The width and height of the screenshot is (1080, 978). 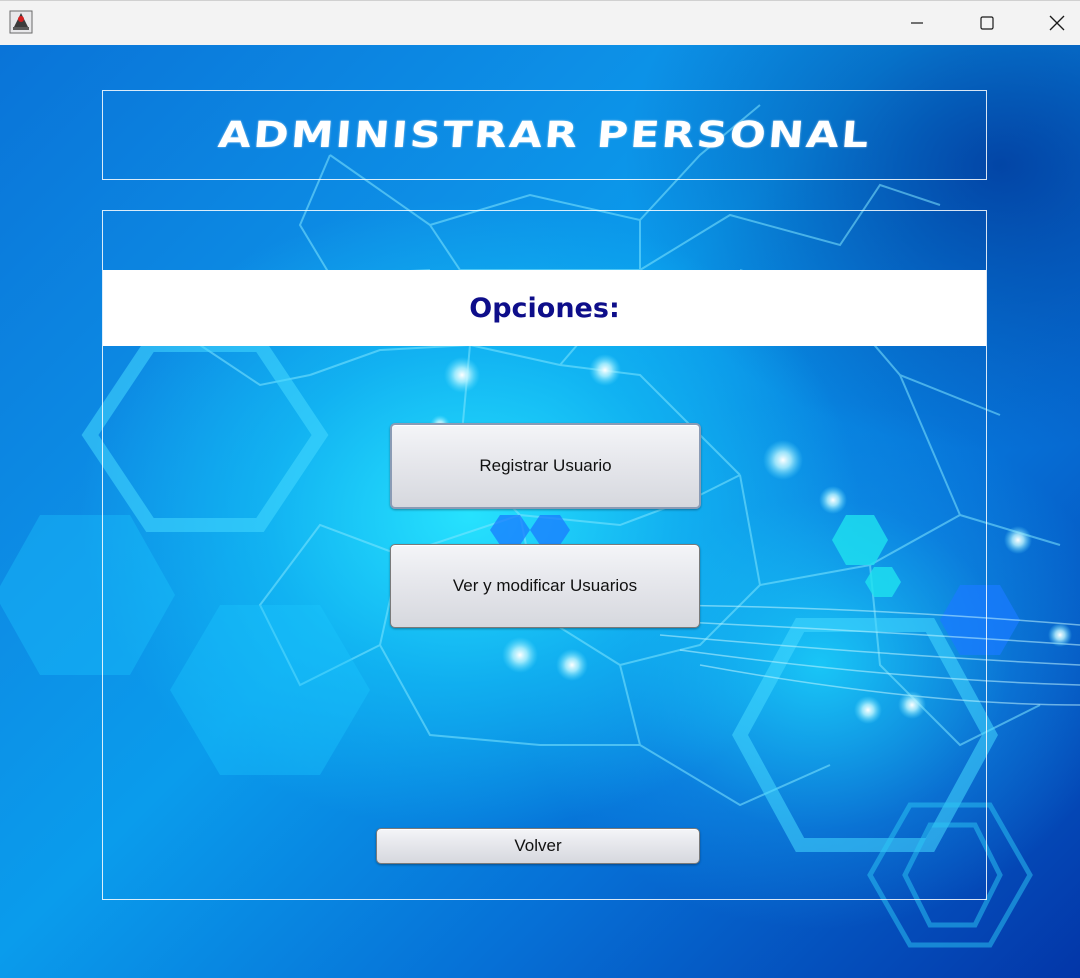 I want to click on maximize-button, so click(x=987, y=23).